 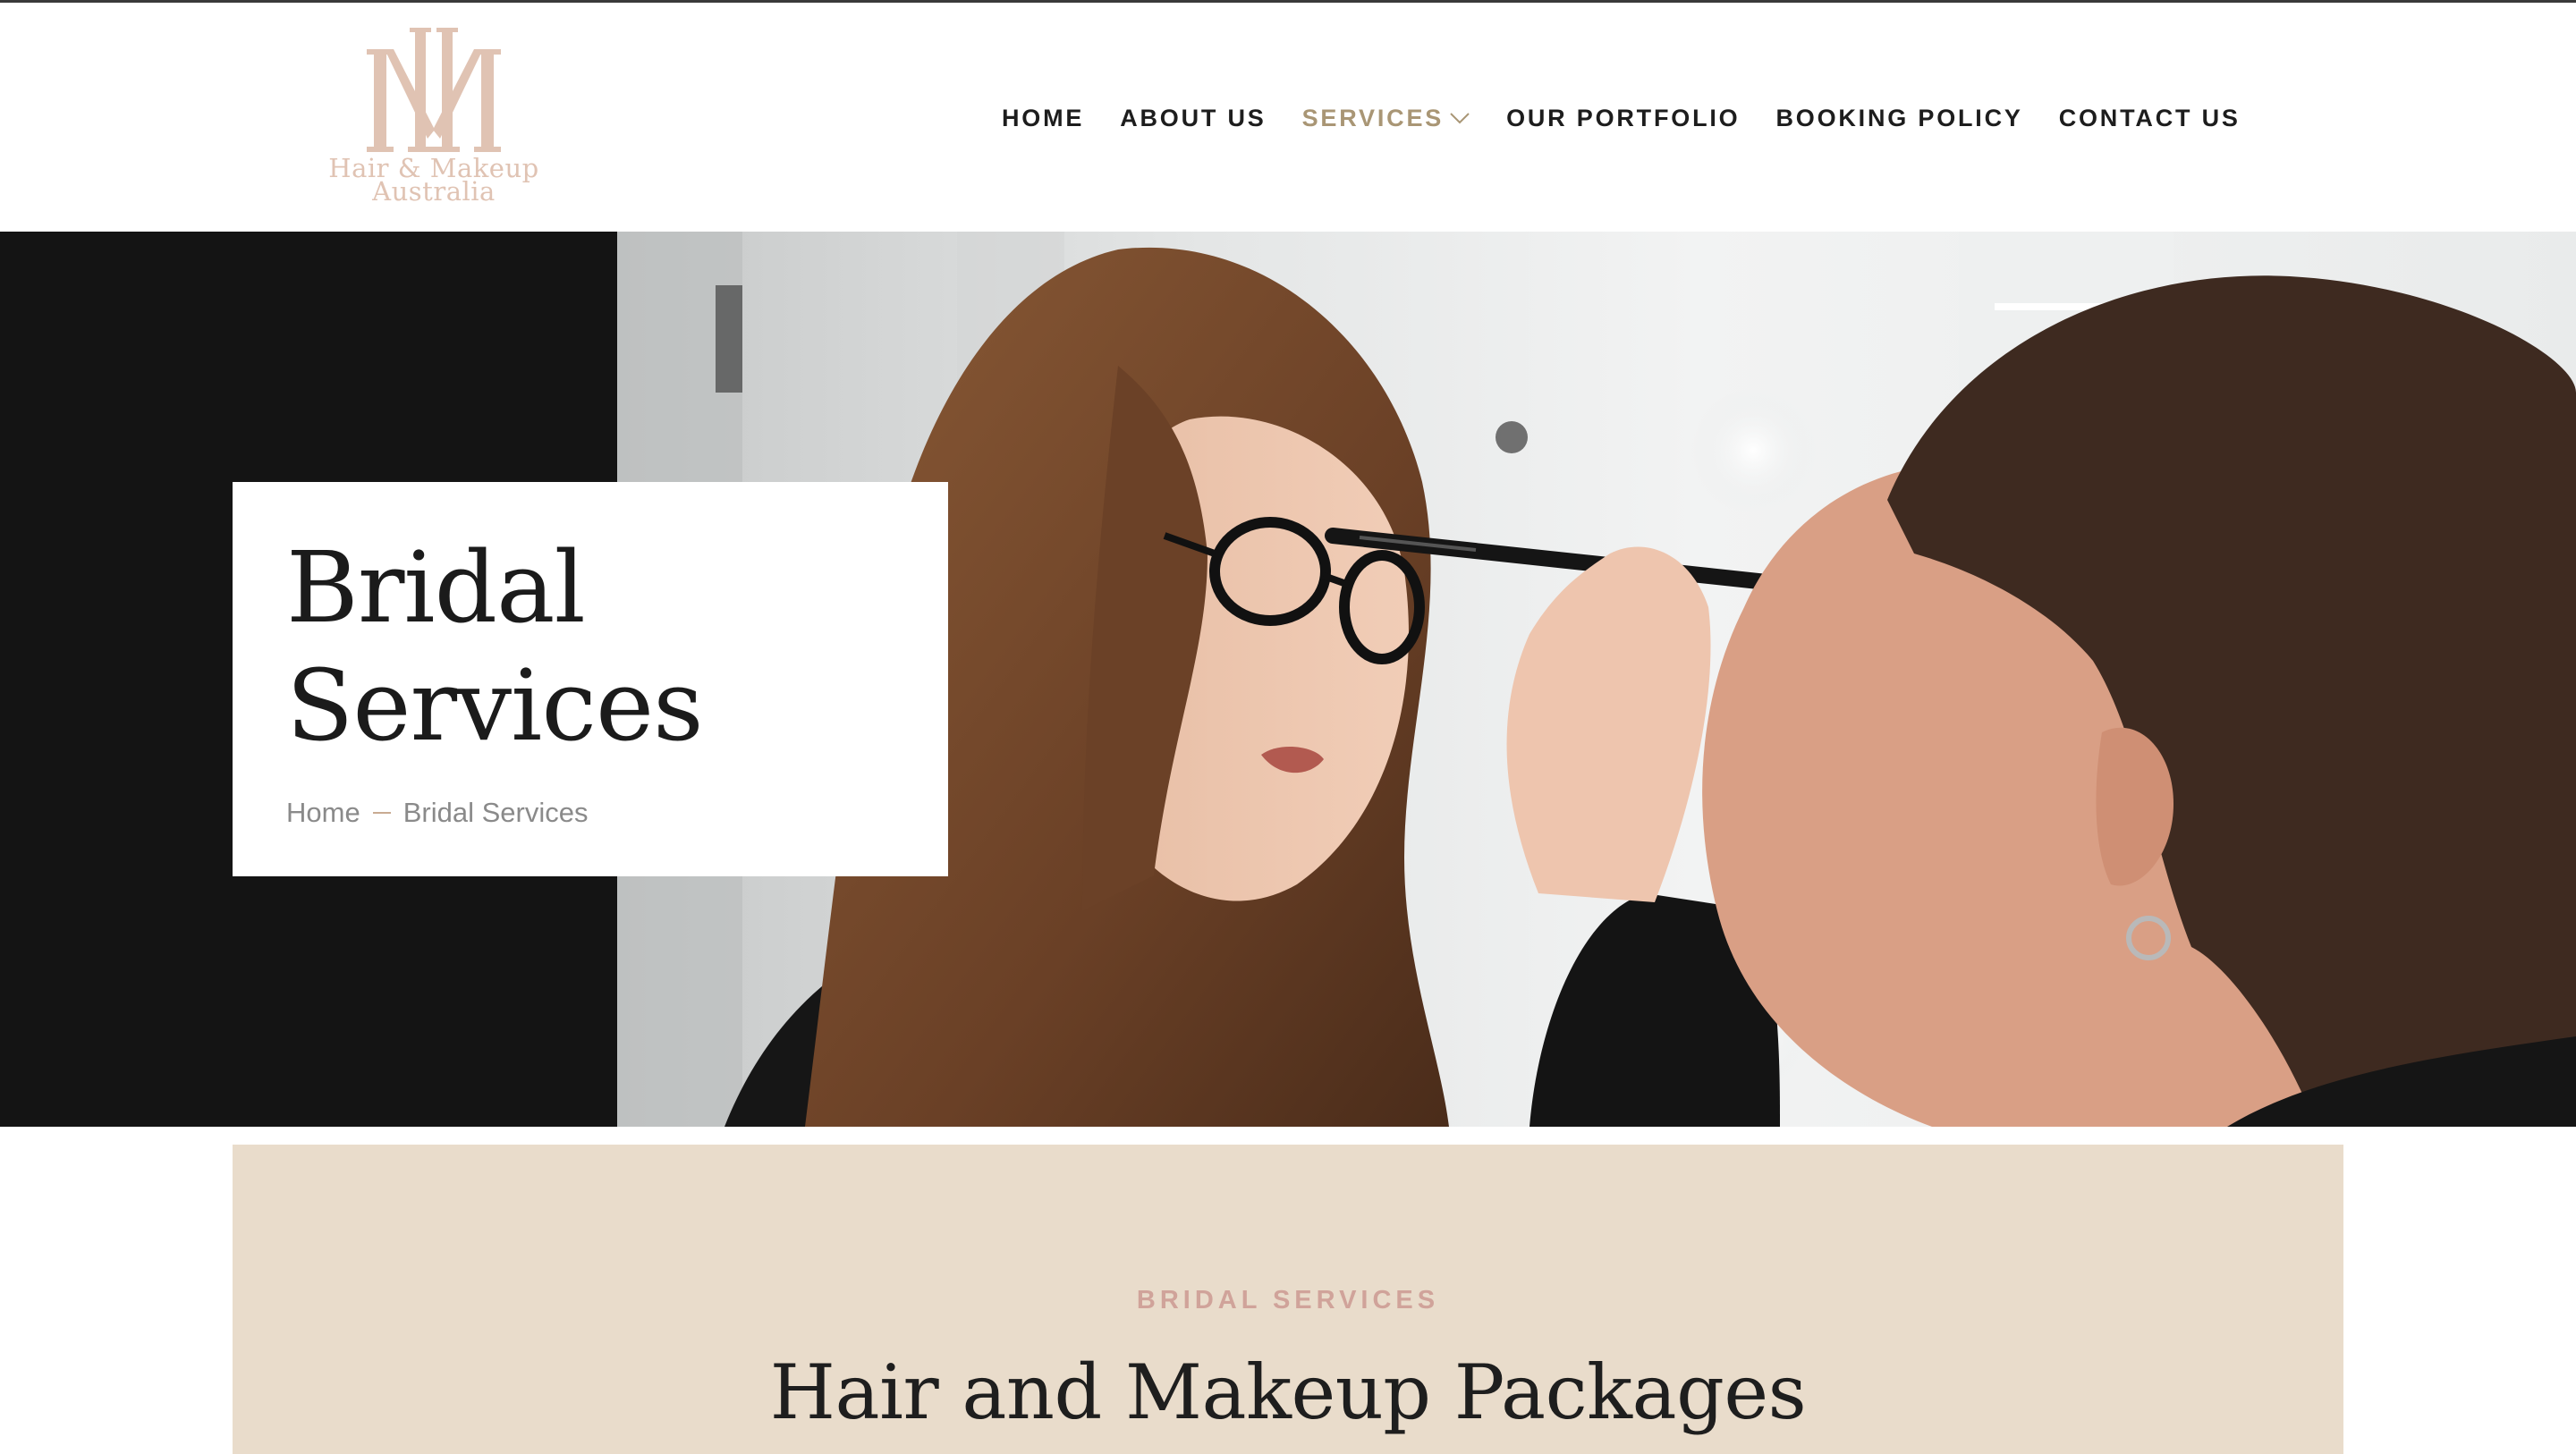 What do you see at coordinates (323, 813) in the screenshot?
I see `breadcrumb-home-link: Home` at bounding box center [323, 813].